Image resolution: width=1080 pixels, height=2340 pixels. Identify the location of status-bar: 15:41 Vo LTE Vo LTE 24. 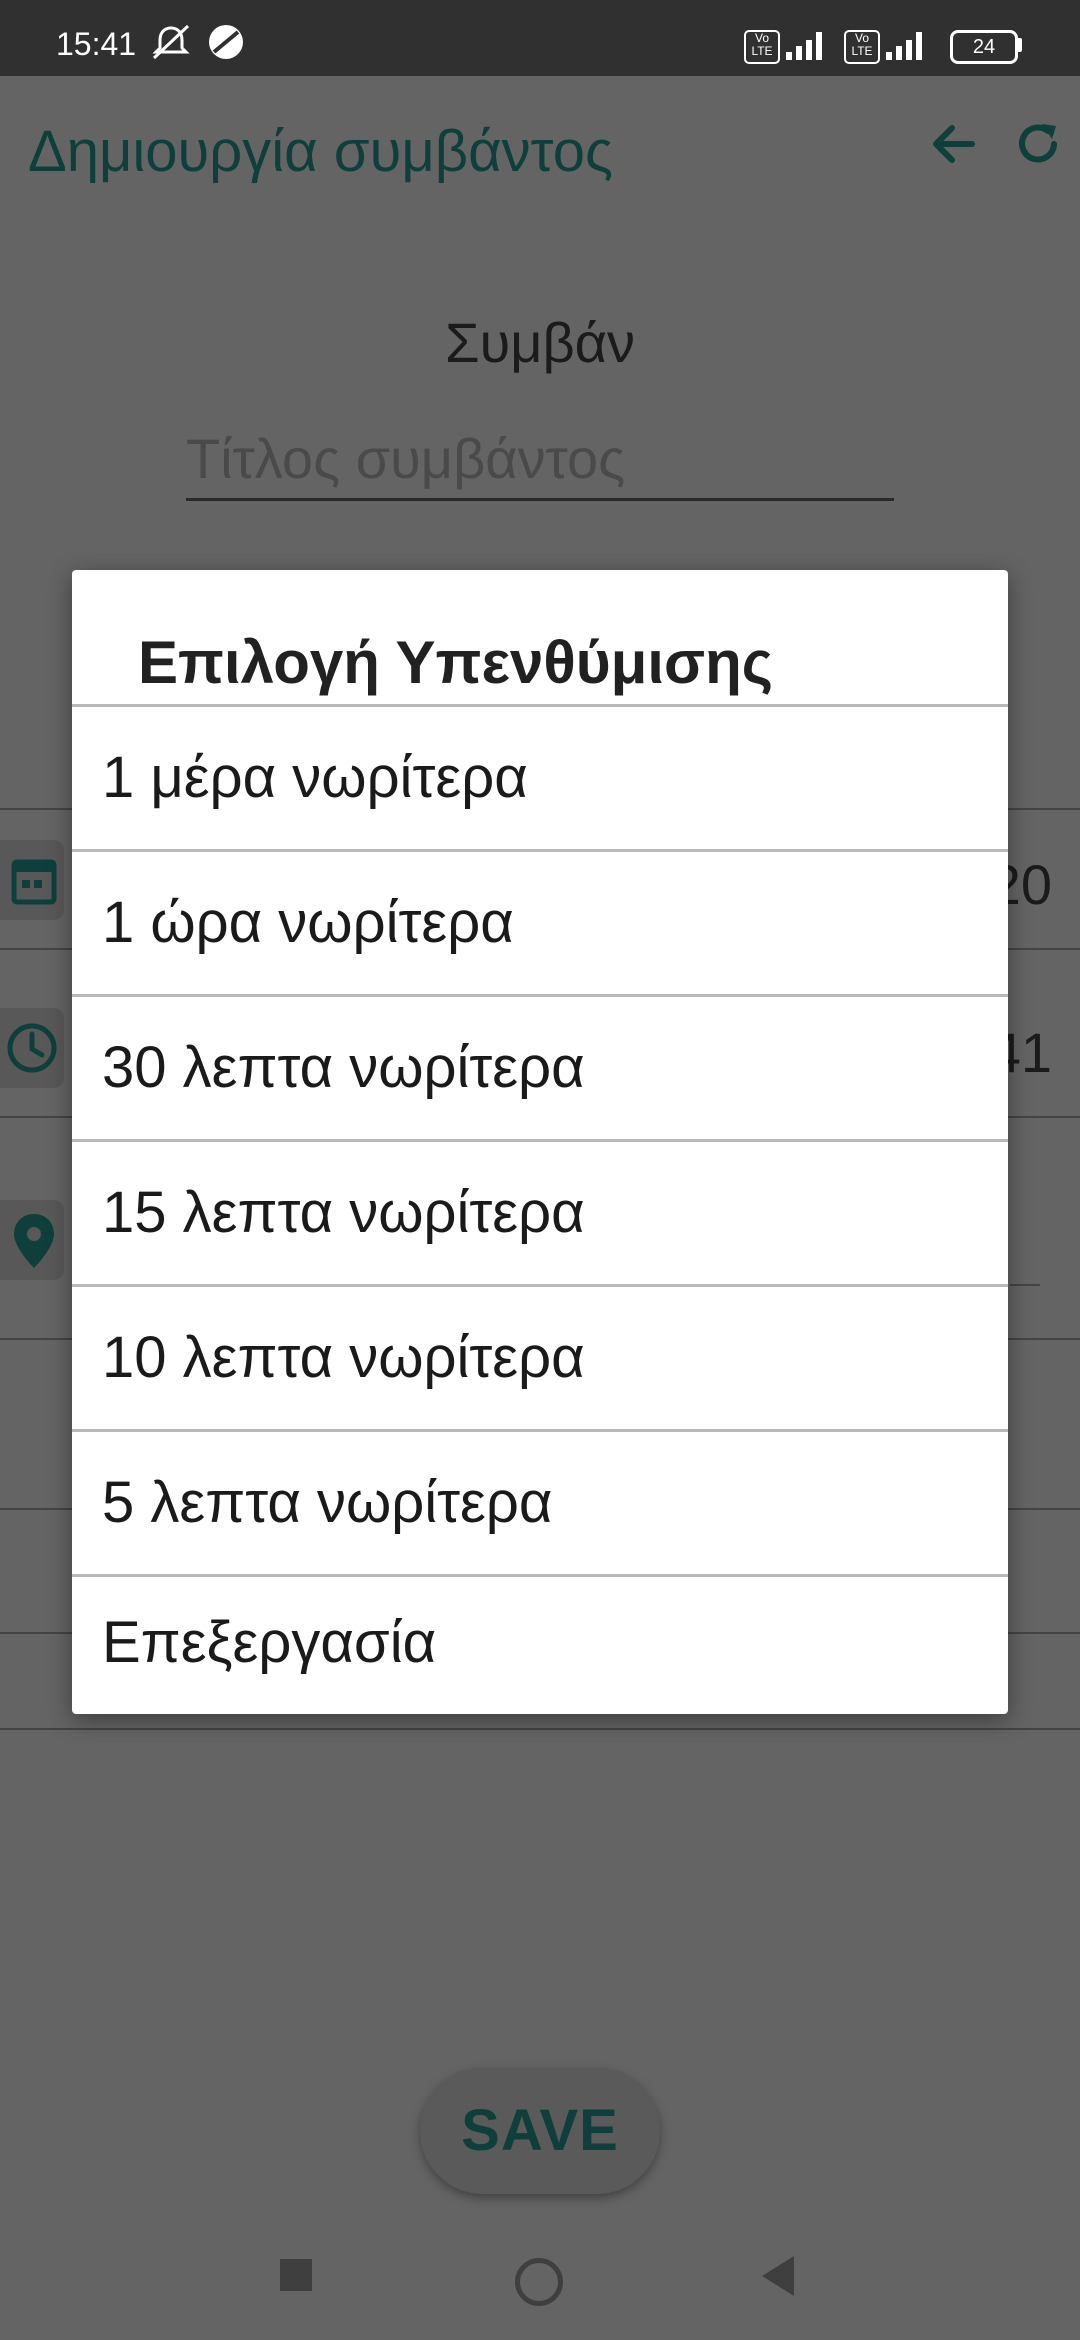
(540, 38).